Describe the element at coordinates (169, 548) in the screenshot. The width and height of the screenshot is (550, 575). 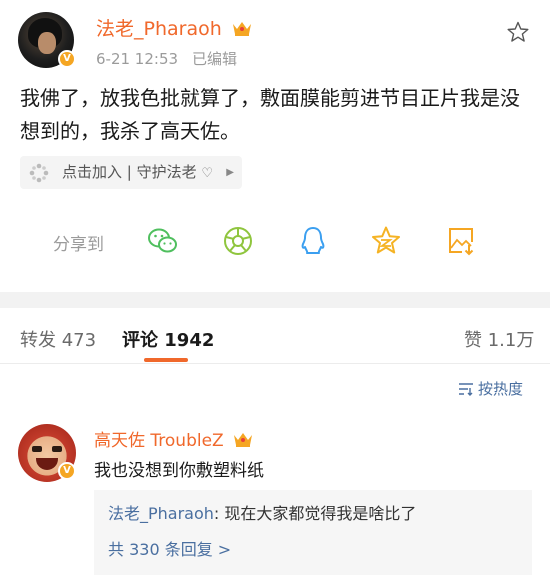
I see `view-replies-link: 共 330 条回复 >` at that location.